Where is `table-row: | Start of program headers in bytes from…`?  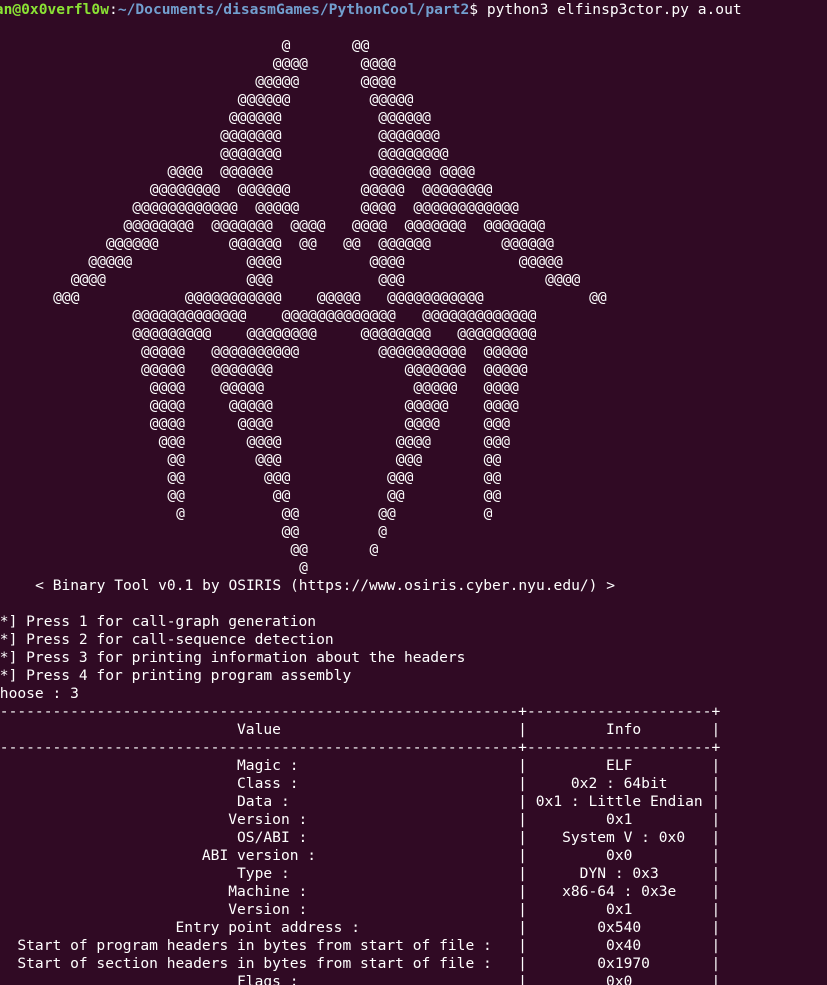
table-row: | Start of program headers in bytes from… is located at coordinates (360, 945).